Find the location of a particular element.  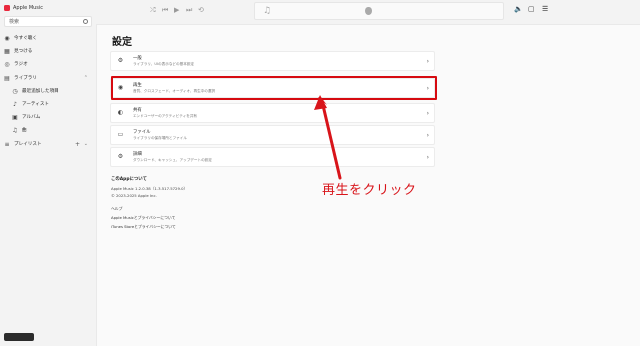

card-desc: ライブラリ、UIの表示などの基本設定 is located at coordinates (163, 64).